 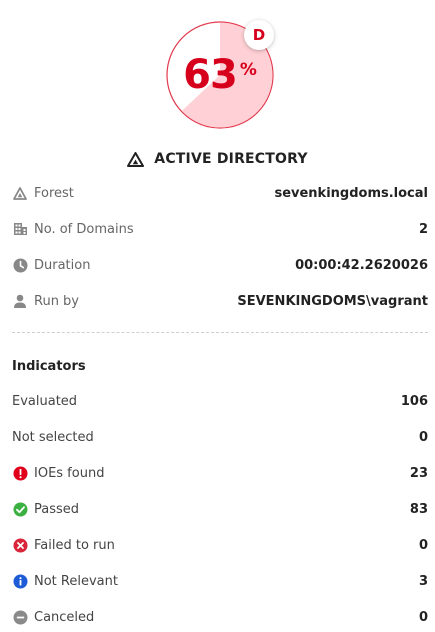 I want to click on exclamation-icon, so click(x=20, y=473).